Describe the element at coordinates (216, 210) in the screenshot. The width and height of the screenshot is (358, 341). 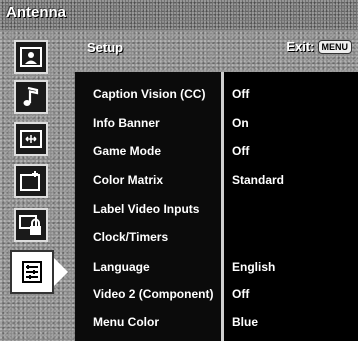
I see `settings-row-label-video-inputs: Label Video Inputs` at that location.